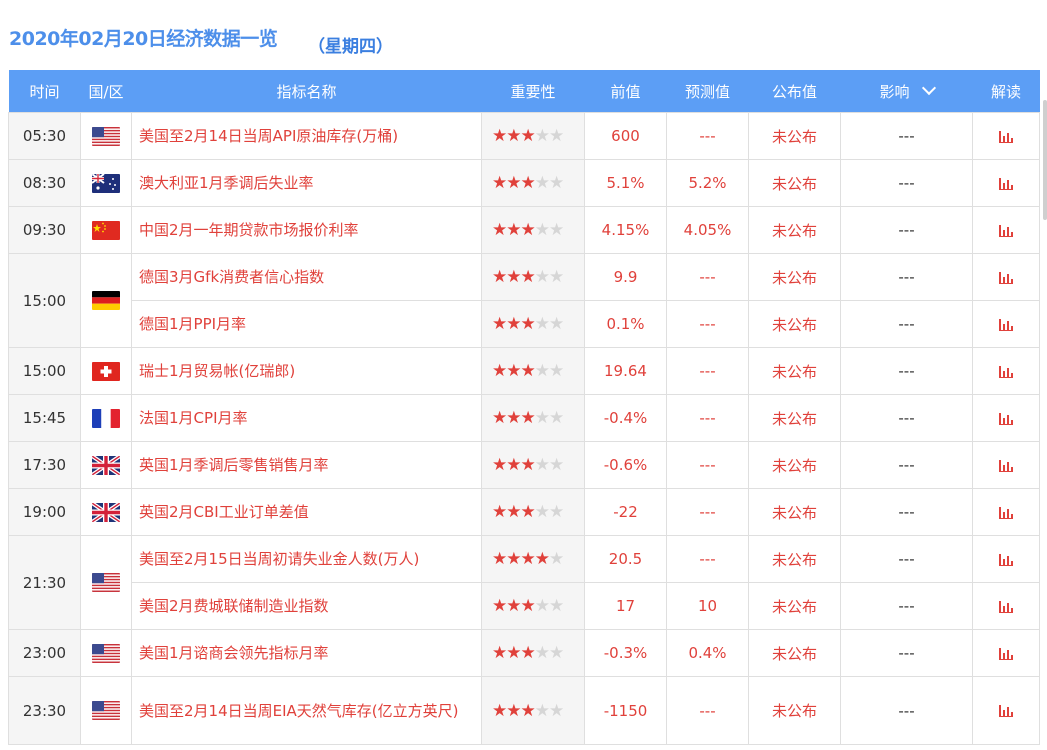  I want to click on indicator-link: 中国2月一年期贷款市场报价利率, so click(306, 230).